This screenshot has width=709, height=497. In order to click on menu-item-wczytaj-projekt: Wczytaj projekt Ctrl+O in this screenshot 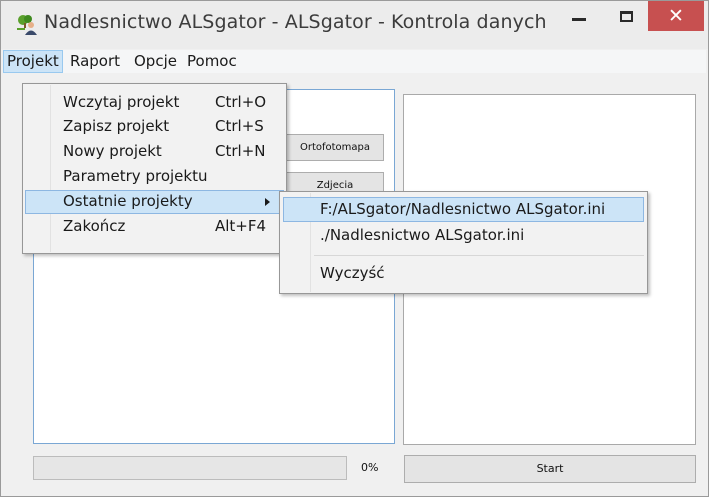, I will do `click(154, 103)`.